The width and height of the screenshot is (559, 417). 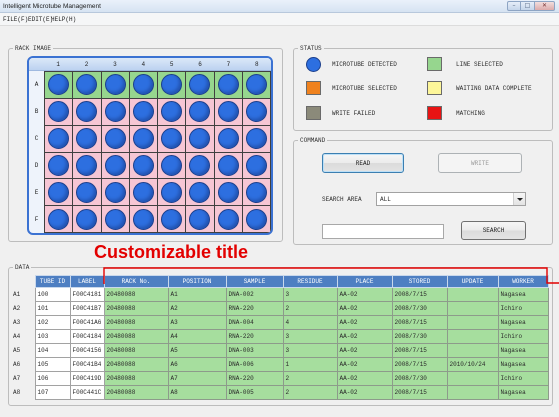 What do you see at coordinates (279, 6) in the screenshot?
I see `title-bar: Intelligent Microtube Management – □ ✕` at bounding box center [279, 6].